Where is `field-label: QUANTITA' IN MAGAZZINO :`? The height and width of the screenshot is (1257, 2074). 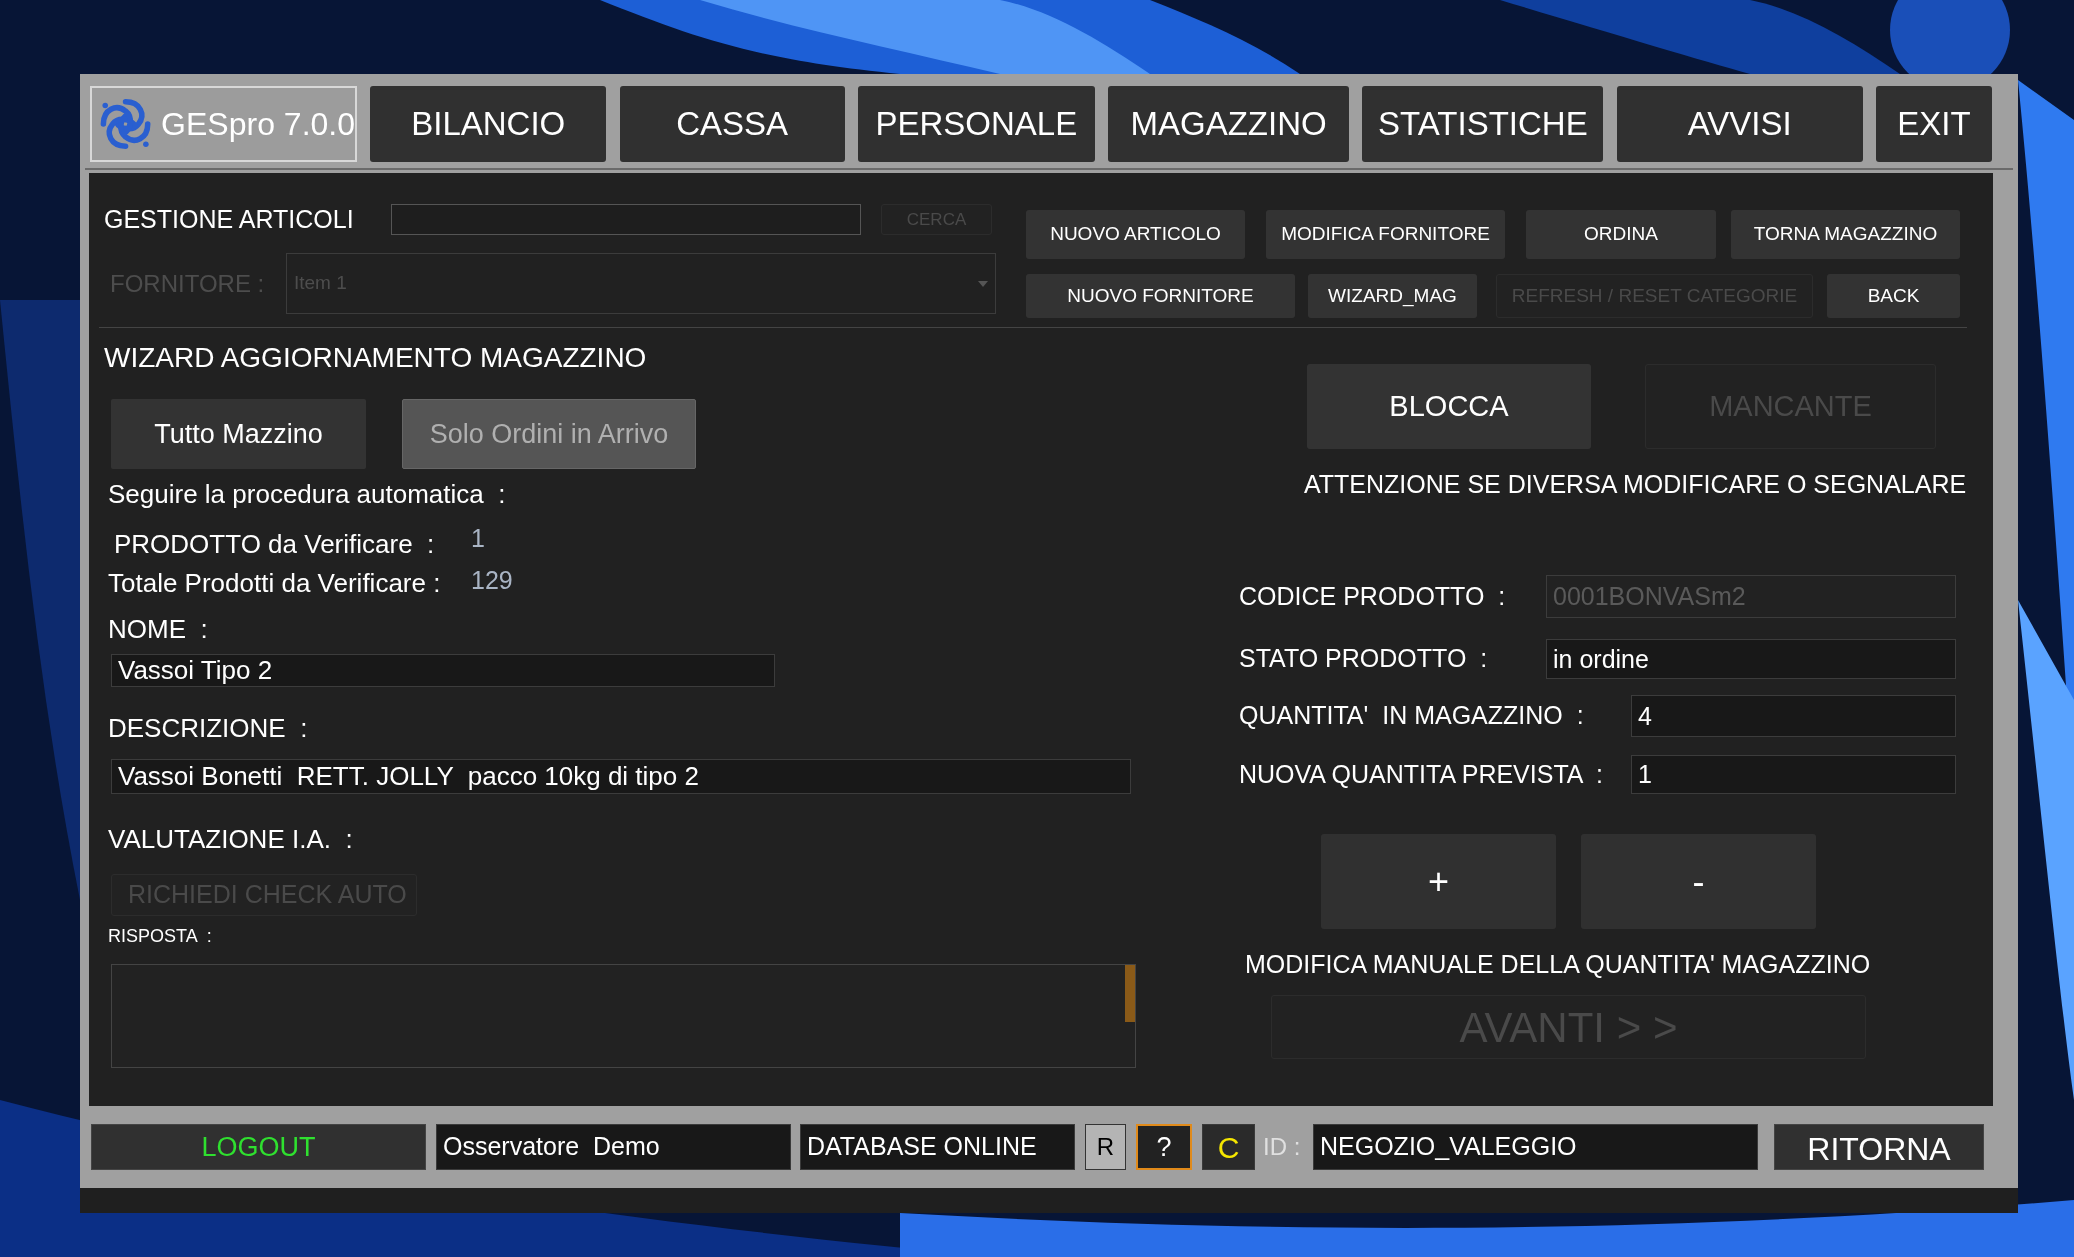 field-label: QUANTITA' IN MAGAZZINO : is located at coordinates (1412, 716).